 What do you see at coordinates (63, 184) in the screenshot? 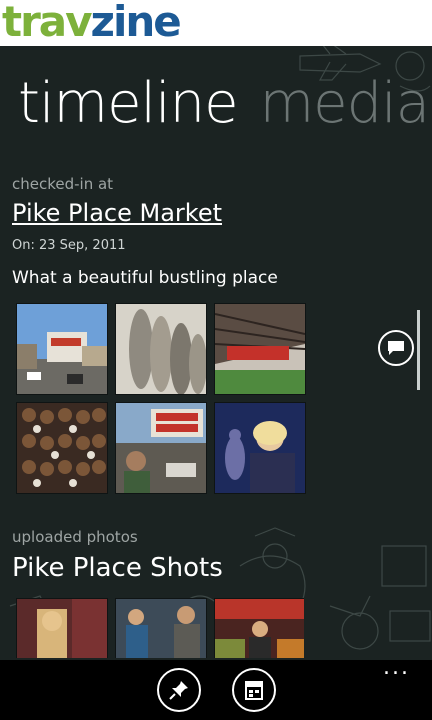
I see `checkin-label: checked-in at` at bounding box center [63, 184].